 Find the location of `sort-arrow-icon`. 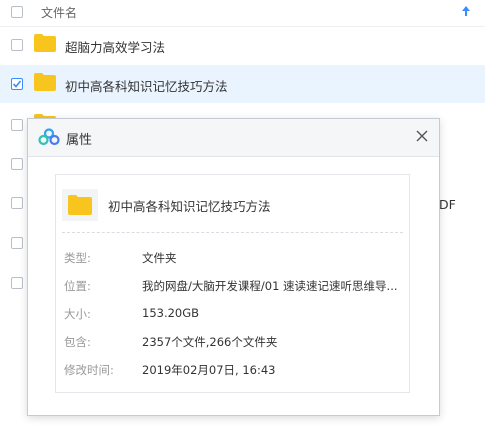

sort-arrow-icon is located at coordinates (466, 12).